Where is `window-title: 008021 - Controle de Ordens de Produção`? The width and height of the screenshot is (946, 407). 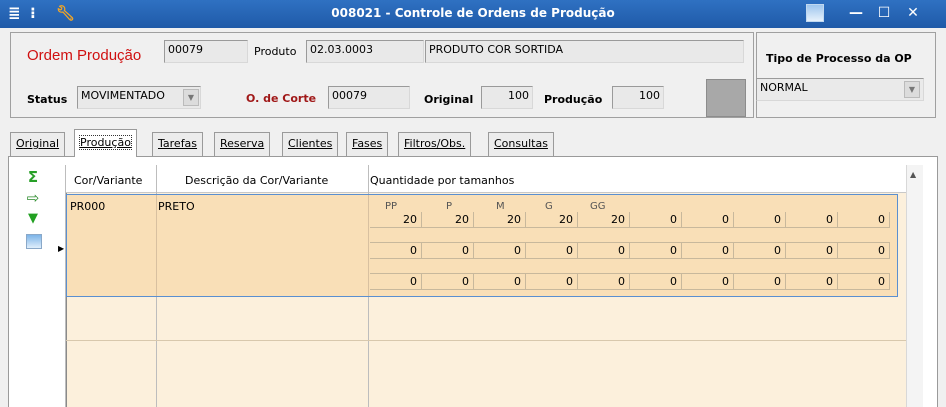 window-title: 008021 - Controle de Ordens de Produção is located at coordinates (473, 13).